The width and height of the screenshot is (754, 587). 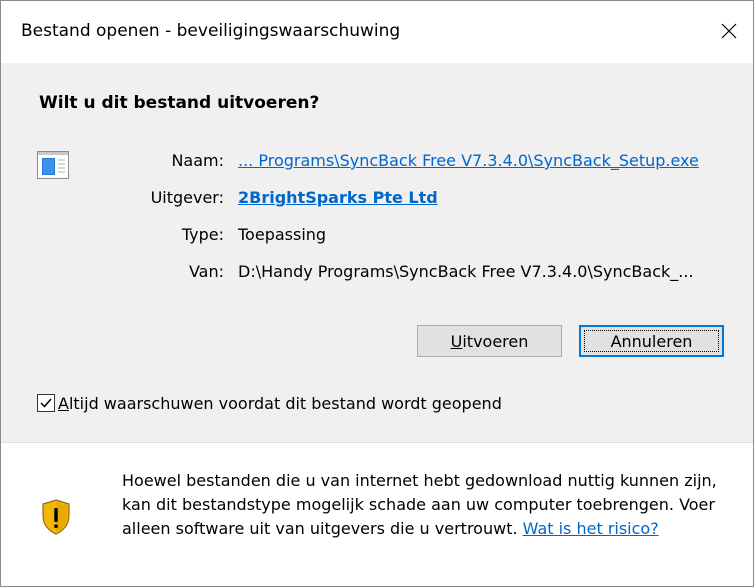 What do you see at coordinates (282, 234) in the screenshot?
I see `type-value: Toepassing` at bounding box center [282, 234].